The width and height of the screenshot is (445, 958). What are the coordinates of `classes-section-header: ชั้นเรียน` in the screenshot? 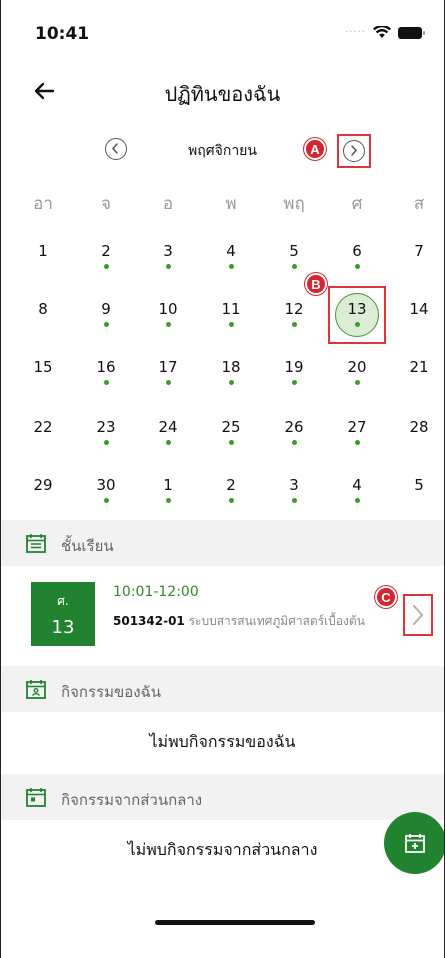 It's located at (222, 543).